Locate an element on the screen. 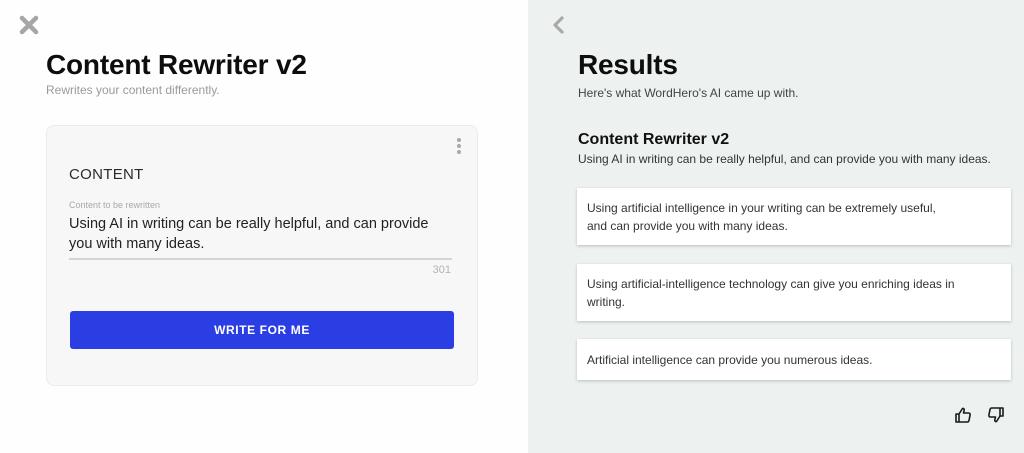  page-subtitle: Rewrites your content differently. is located at coordinates (133, 90).